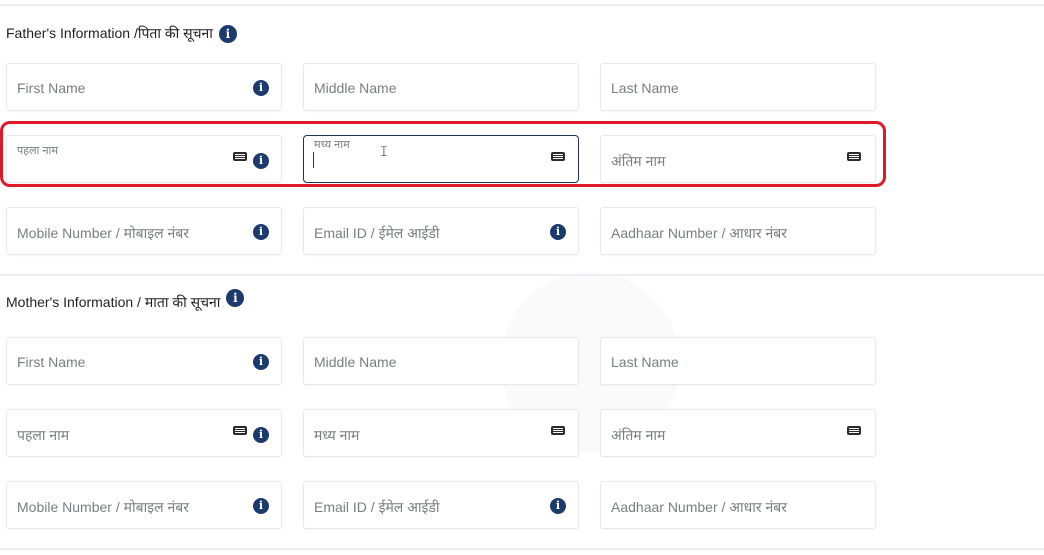 Image resolution: width=1044 pixels, height=555 pixels. I want to click on mother-mobile-field: Mobile Number / मोबाइल नंबर i, so click(144, 505).